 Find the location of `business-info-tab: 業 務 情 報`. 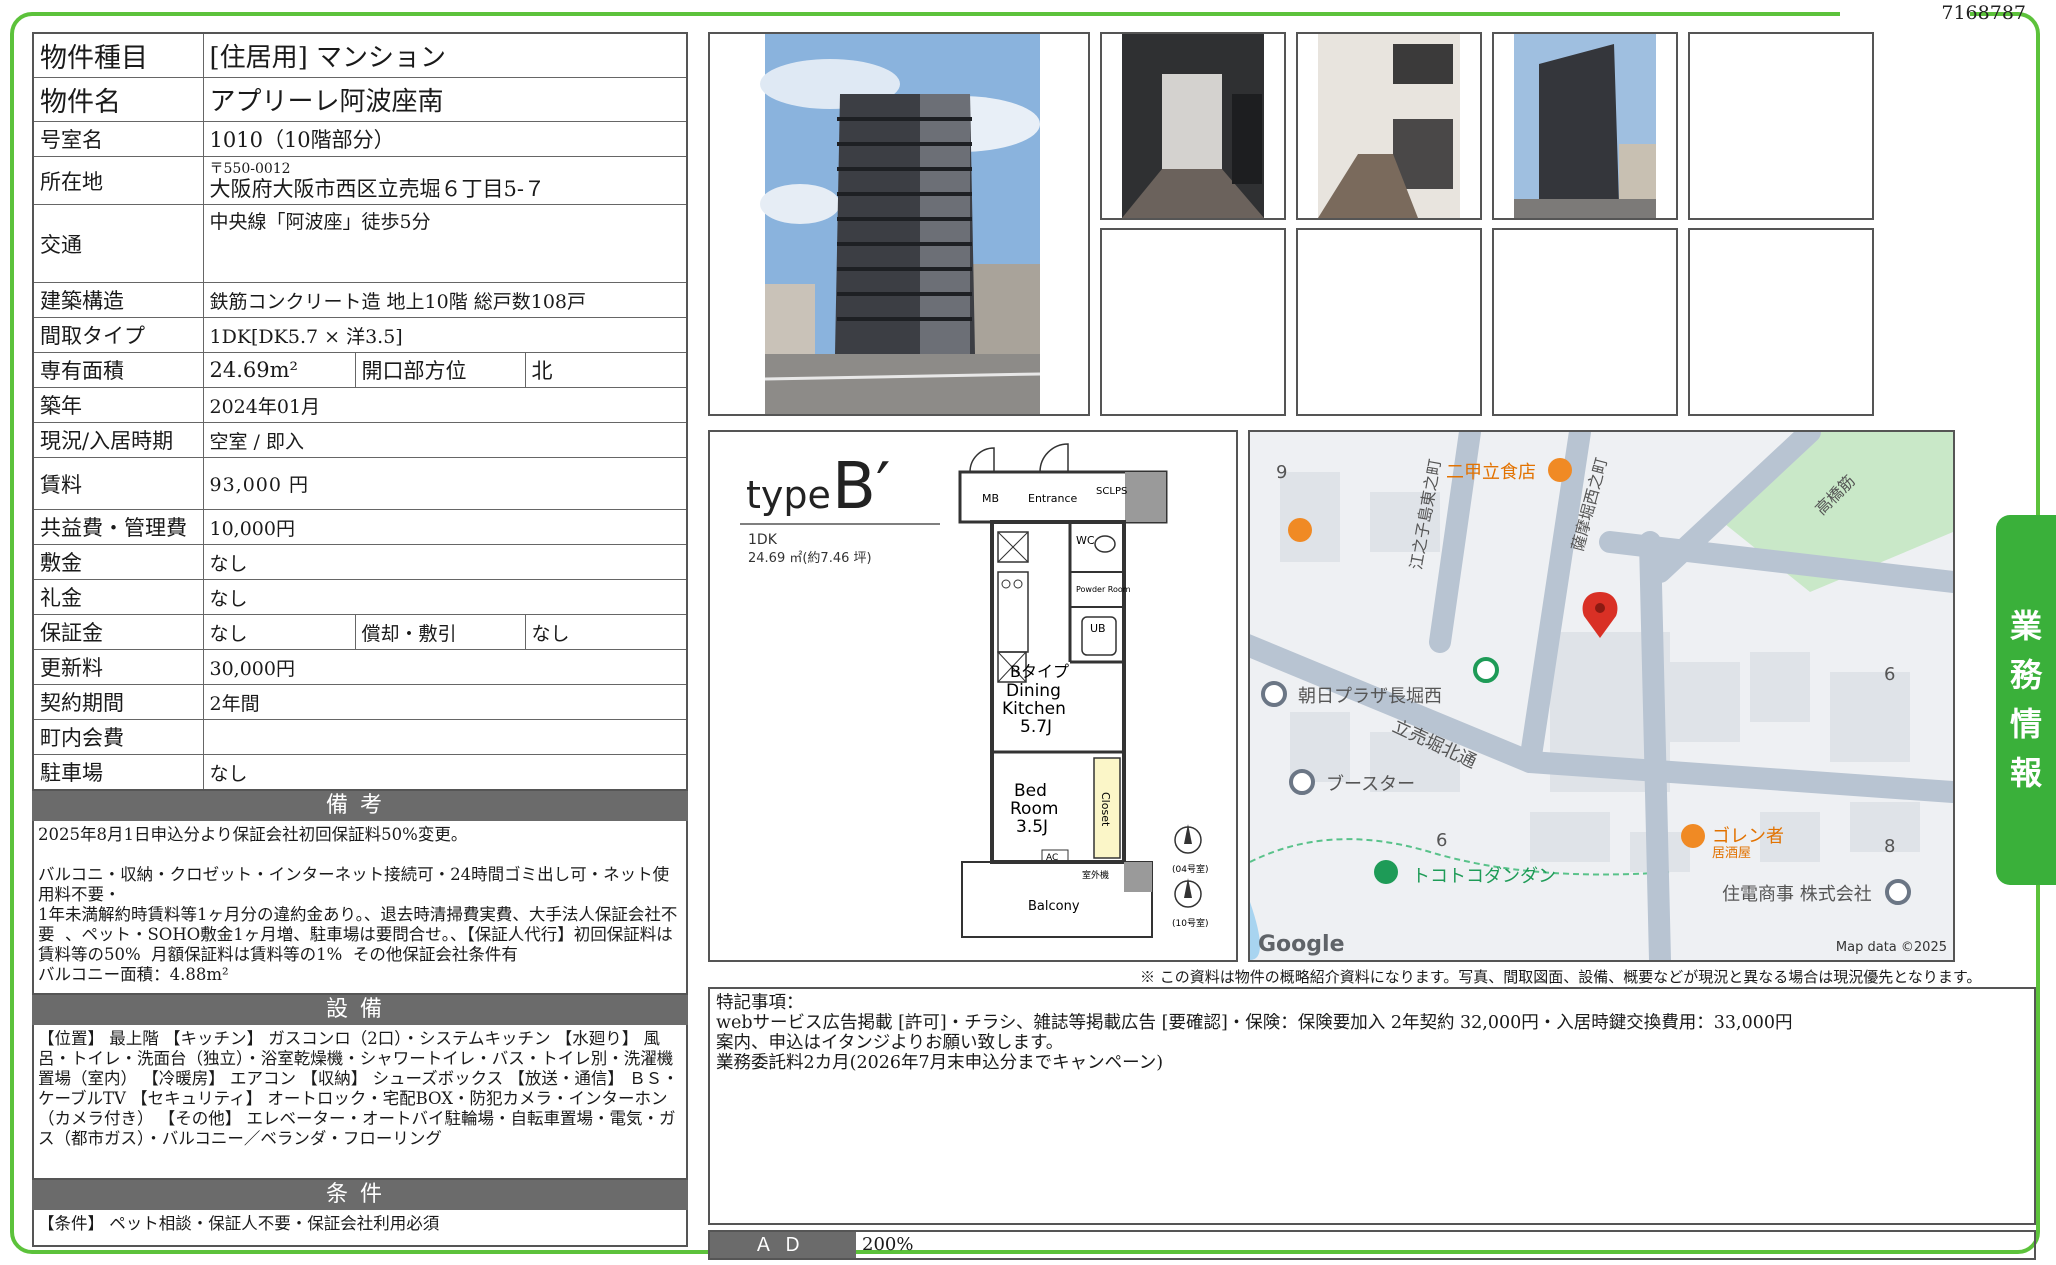

business-info-tab: 業 務 情 報 is located at coordinates (2026, 700).